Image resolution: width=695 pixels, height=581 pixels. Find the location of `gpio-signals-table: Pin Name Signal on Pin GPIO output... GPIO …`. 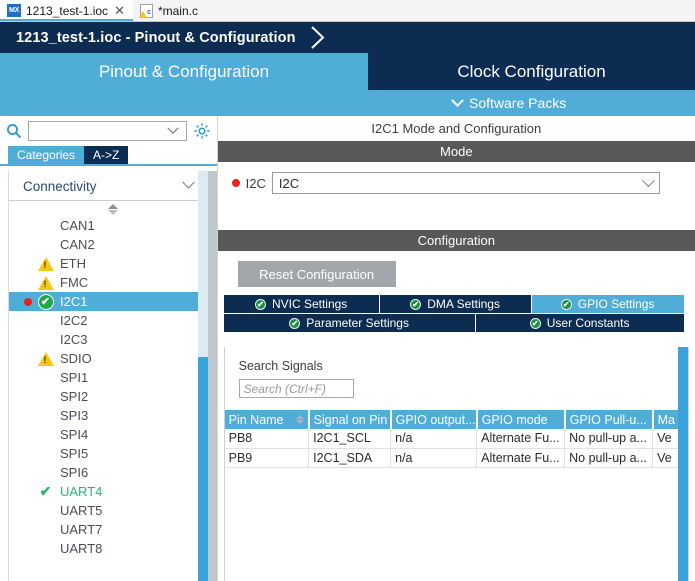

gpio-signals-table: Pin Name Signal on Pin GPIO output... GPIO … is located at coordinates (456, 439).